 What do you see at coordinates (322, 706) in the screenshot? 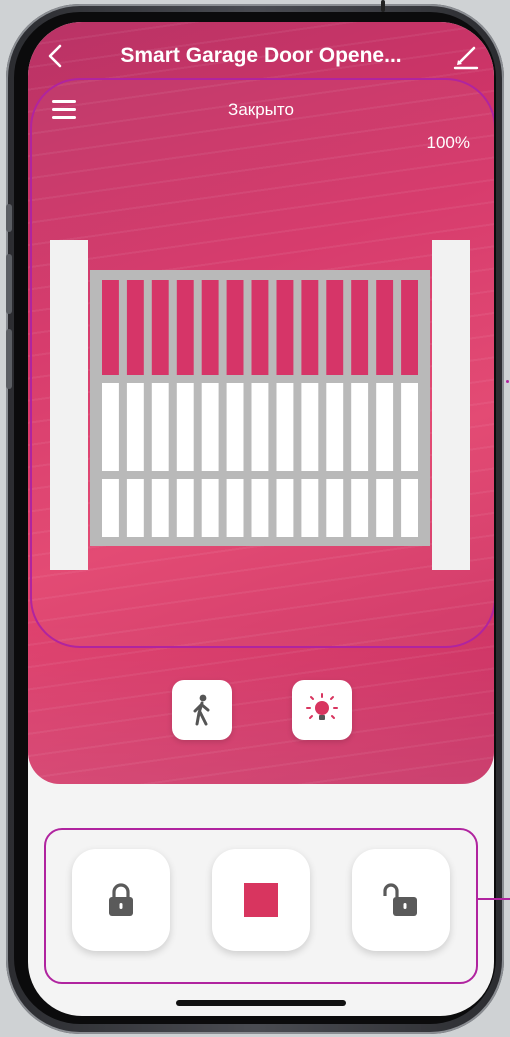
I see `light-bulb-icon` at bounding box center [322, 706].